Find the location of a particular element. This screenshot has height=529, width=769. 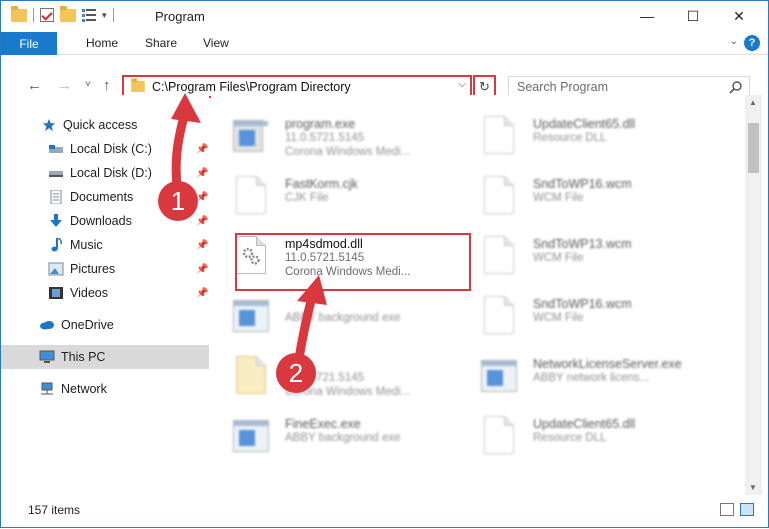

item-count: 157 items is located at coordinates (54, 510).